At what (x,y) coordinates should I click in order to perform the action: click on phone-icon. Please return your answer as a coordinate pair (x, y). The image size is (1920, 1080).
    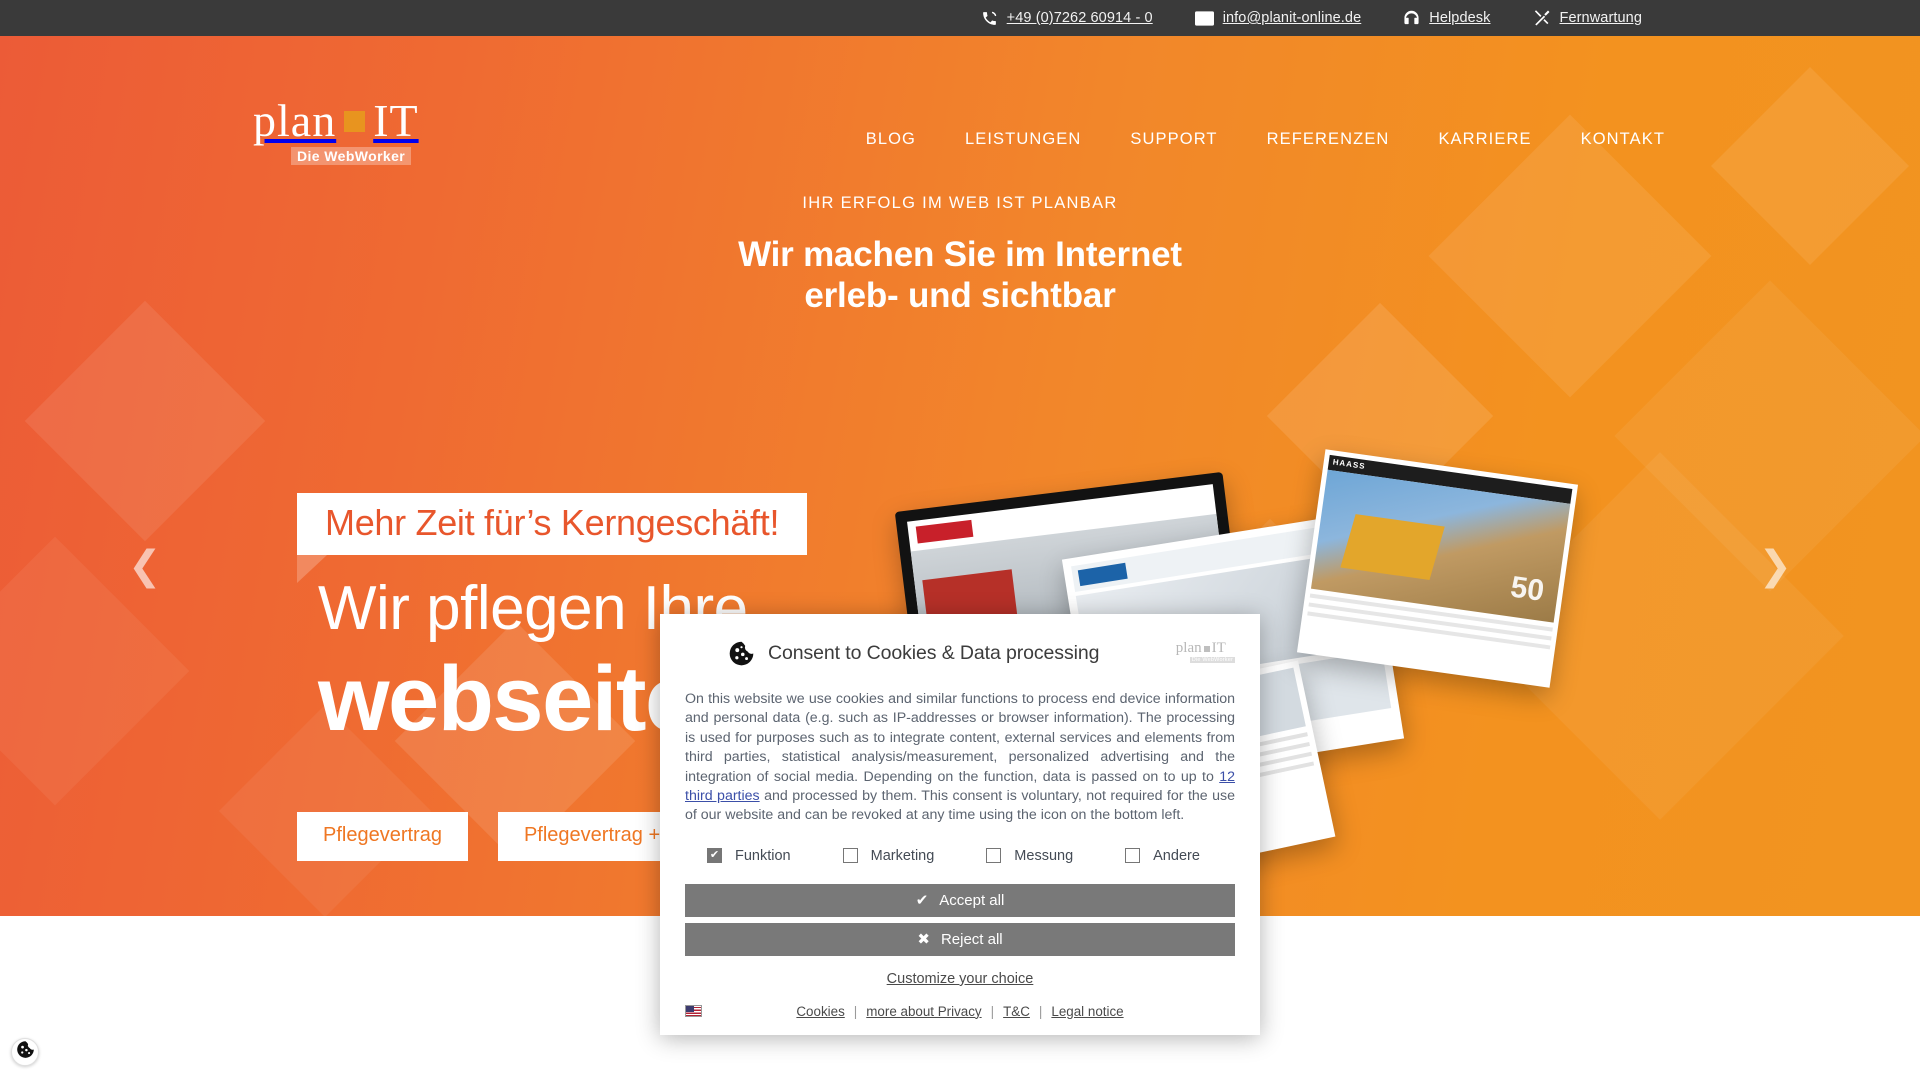
    Looking at the image, I should click on (989, 18).